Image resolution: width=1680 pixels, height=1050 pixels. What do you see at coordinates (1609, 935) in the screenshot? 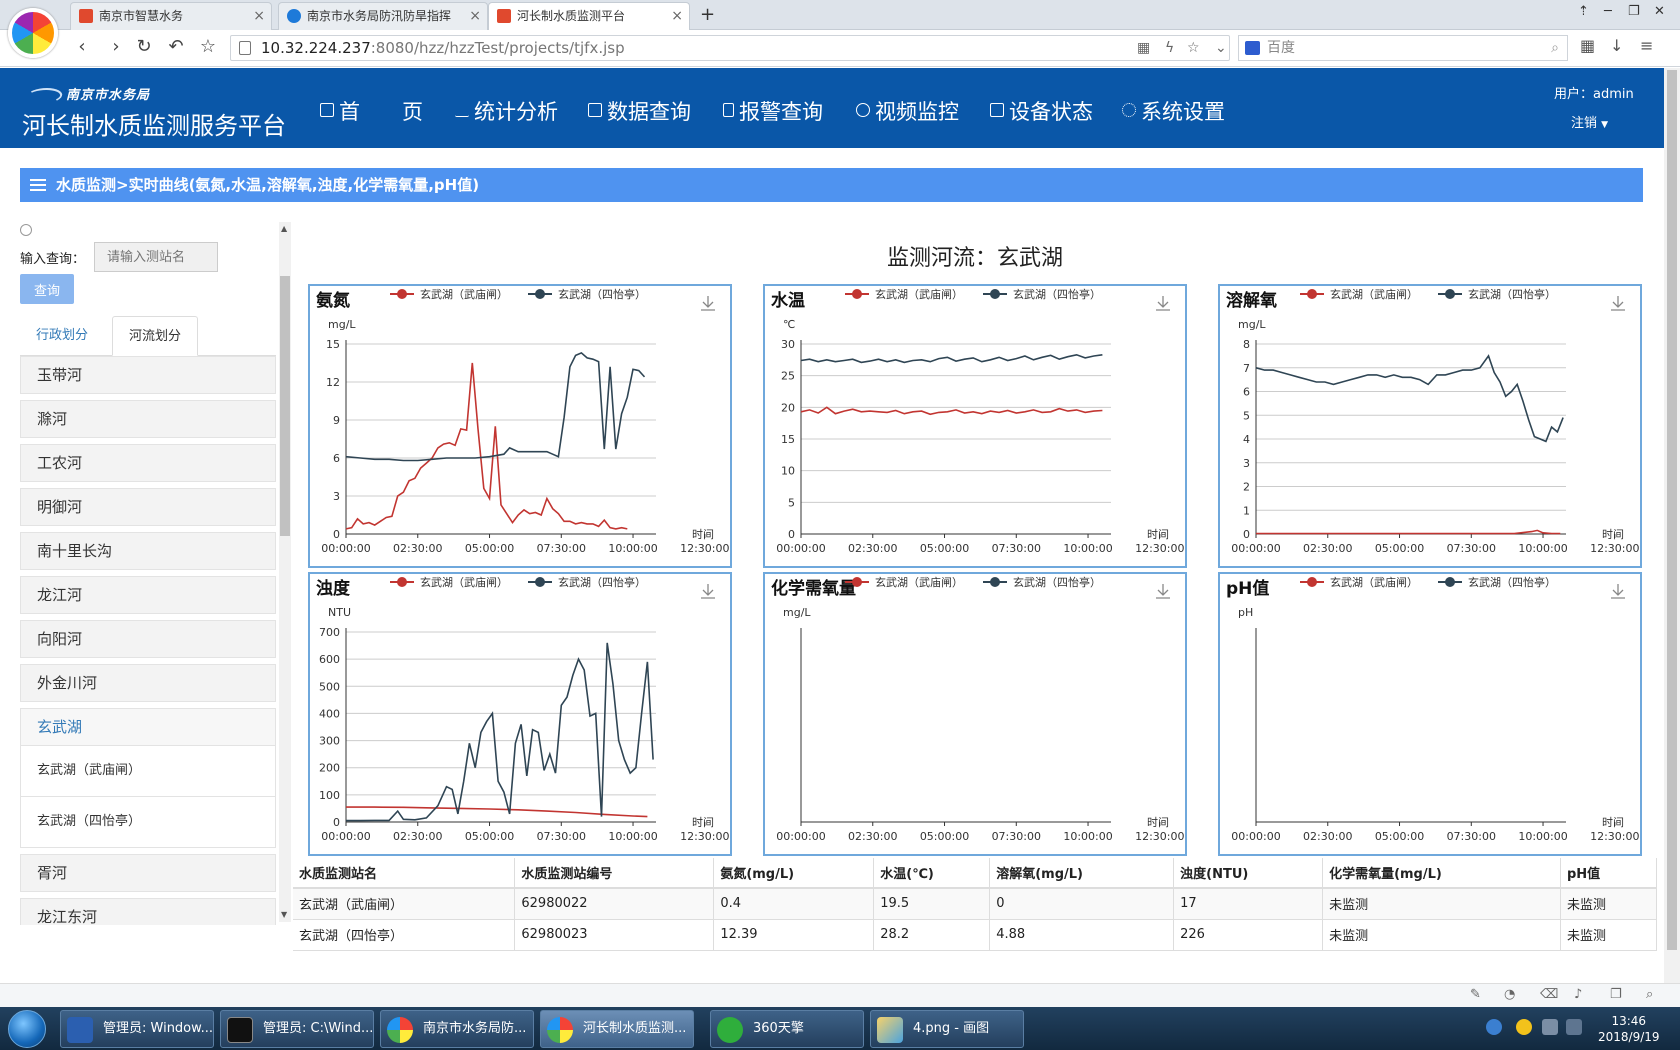
I see `table-cell: 未监测` at bounding box center [1609, 935].